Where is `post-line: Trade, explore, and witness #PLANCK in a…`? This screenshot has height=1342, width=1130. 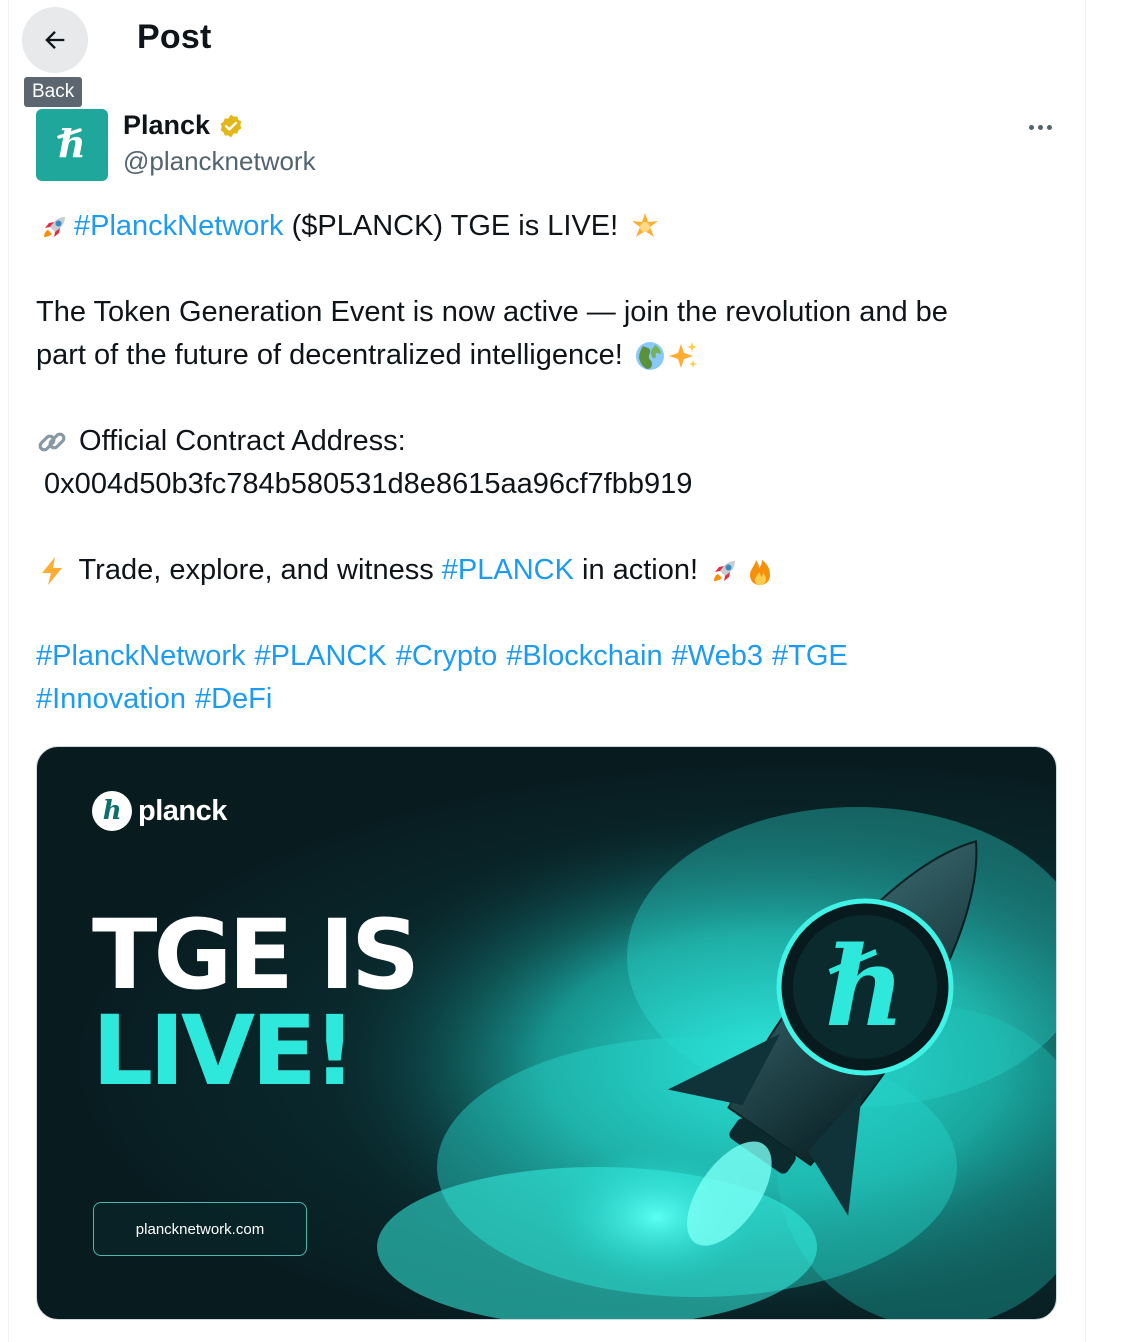 post-line: Trade, explore, and witness #PLANCK in a… is located at coordinates (541, 570).